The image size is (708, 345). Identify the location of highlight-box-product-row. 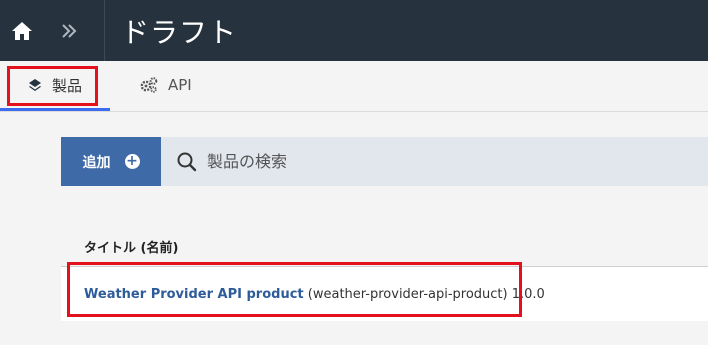
(294, 289).